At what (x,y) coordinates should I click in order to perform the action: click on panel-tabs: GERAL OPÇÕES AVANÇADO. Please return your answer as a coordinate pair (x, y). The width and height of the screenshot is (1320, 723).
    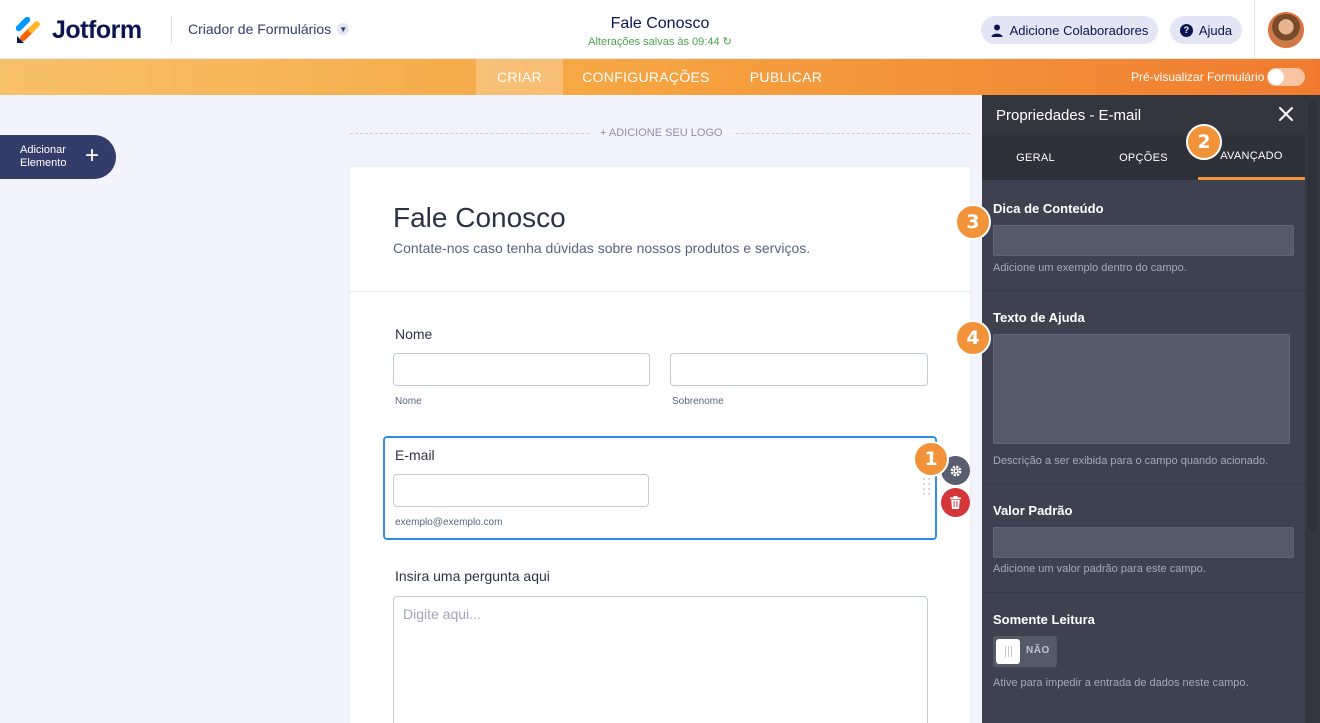
    Looking at the image, I should click on (1143, 157).